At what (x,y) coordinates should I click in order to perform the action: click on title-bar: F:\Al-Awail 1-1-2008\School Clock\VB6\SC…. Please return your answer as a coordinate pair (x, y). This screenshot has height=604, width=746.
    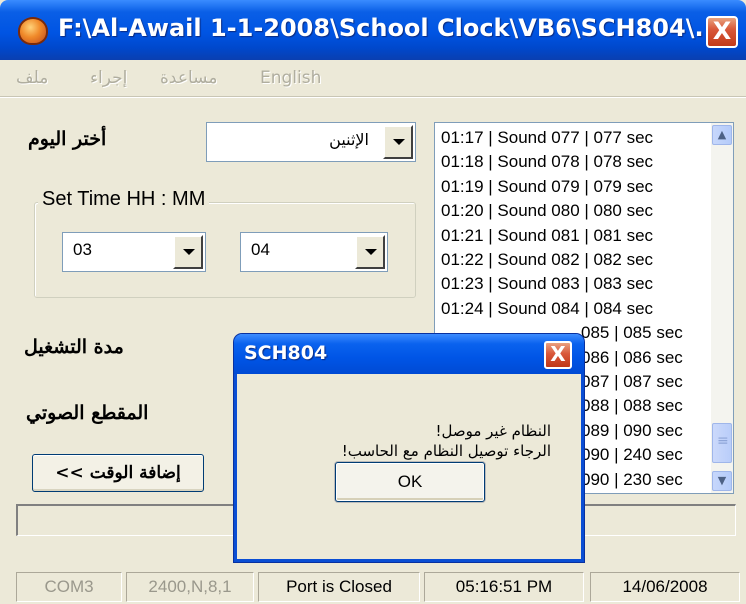
    Looking at the image, I should click on (373, 30).